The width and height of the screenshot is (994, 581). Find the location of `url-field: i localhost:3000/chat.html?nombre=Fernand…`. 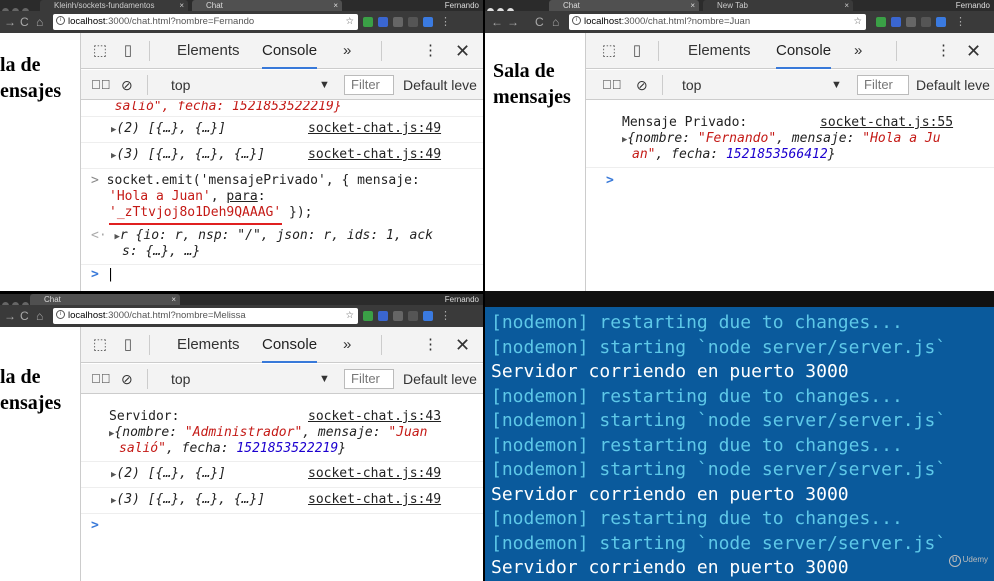

url-field: i localhost:3000/chat.html?nombre=Fernand… is located at coordinates (205, 22).